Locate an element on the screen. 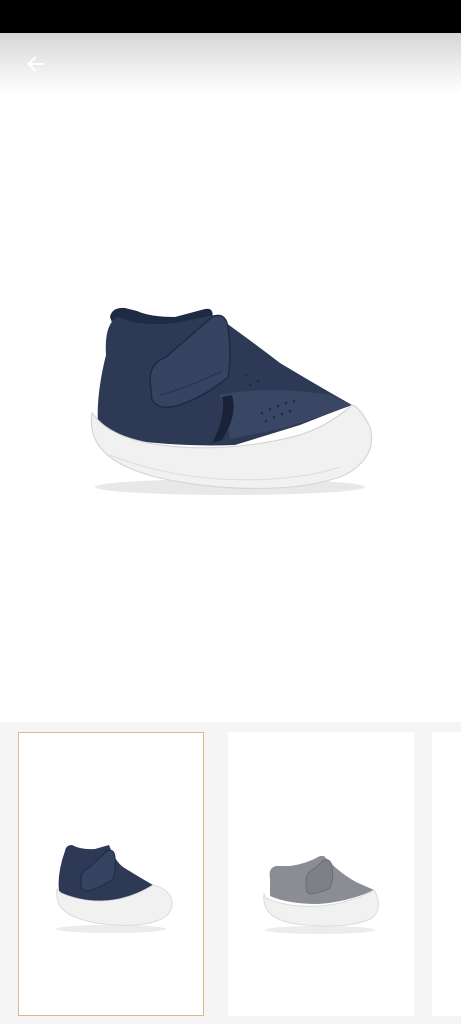 The image size is (461, 1024). arrow-left-icon is located at coordinates (36, 64).